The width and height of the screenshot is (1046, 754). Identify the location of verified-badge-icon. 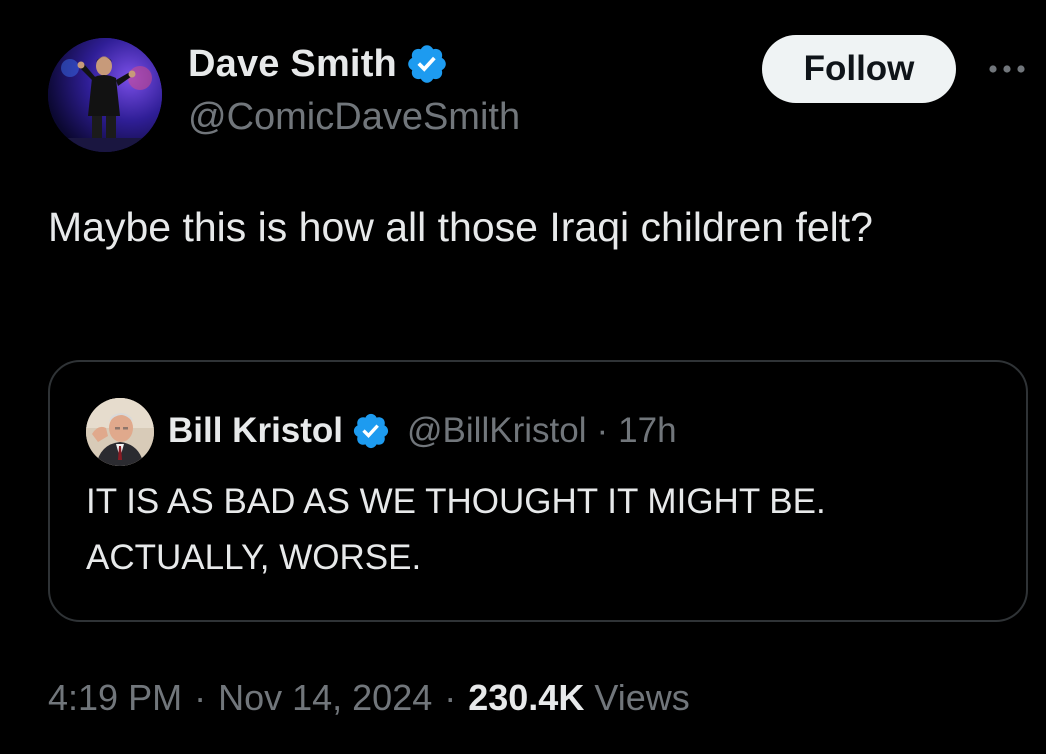
(427, 64).